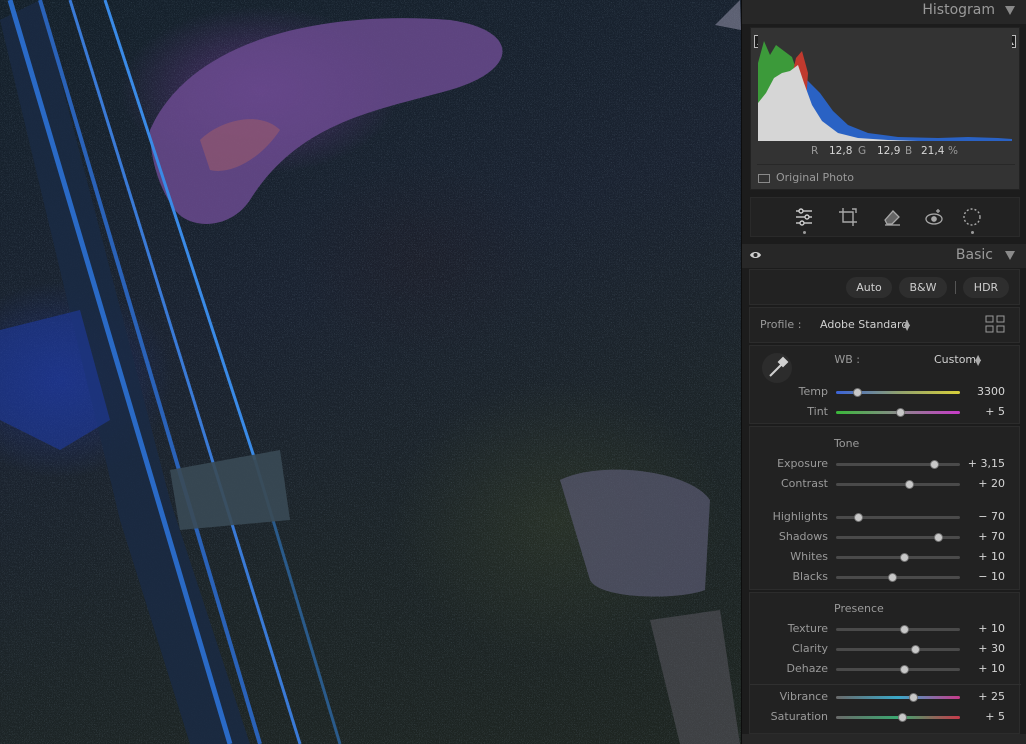 Image resolution: width=1026 pixels, height=744 pixels. I want to click on whites-value: + 10, so click(985, 556).